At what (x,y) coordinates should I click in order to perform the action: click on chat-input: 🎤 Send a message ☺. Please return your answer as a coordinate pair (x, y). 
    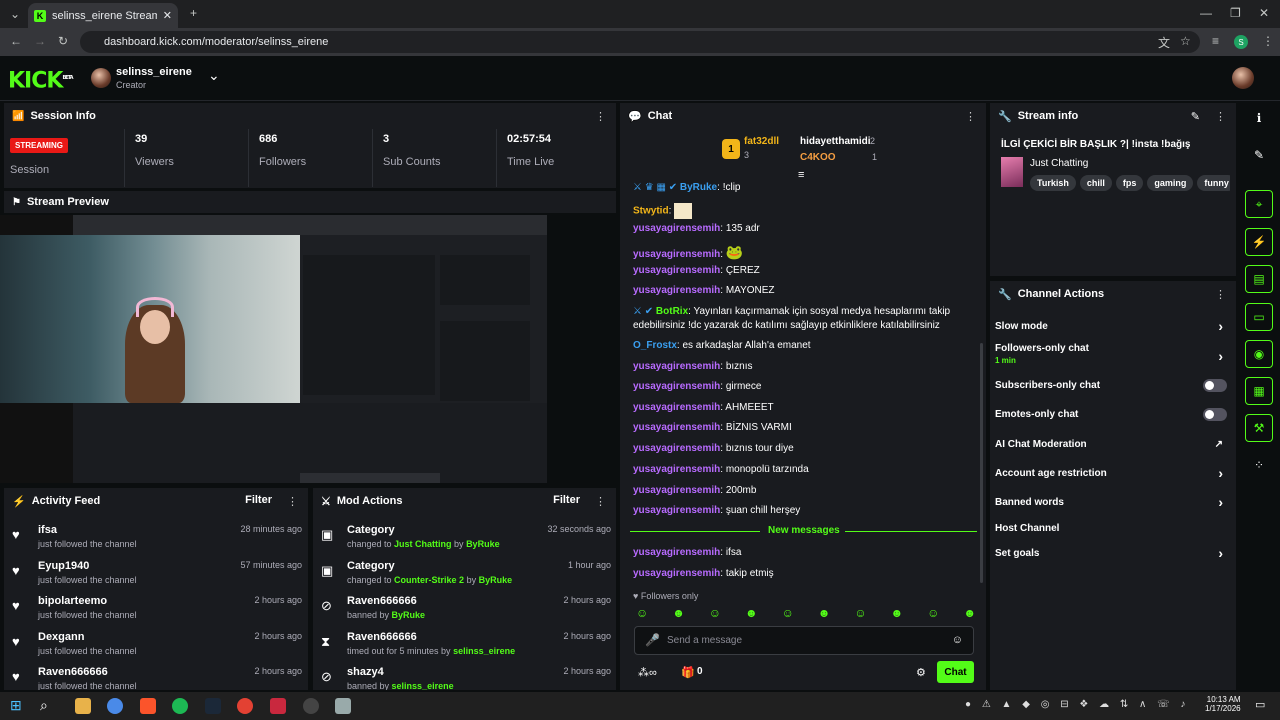
    Looking at the image, I should click on (804, 640).